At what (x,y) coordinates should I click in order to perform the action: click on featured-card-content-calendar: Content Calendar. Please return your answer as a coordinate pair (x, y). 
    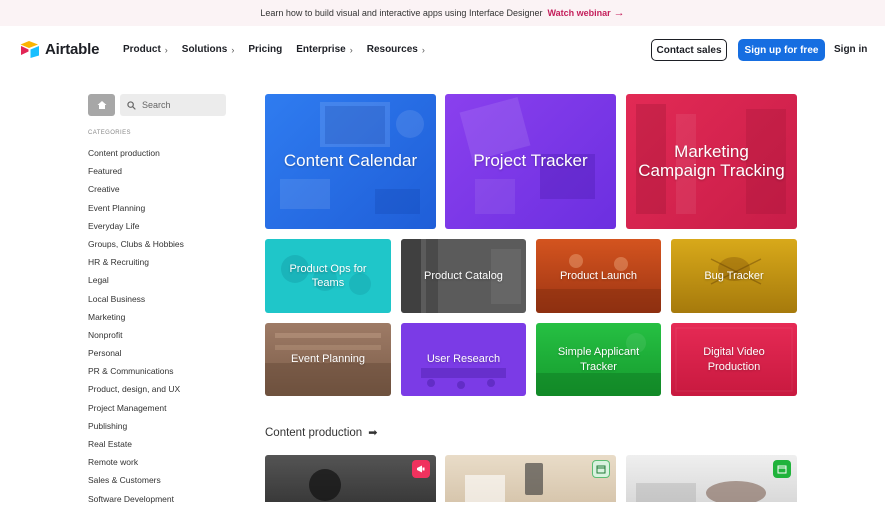
    Looking at the image, I should click on (350, 161).